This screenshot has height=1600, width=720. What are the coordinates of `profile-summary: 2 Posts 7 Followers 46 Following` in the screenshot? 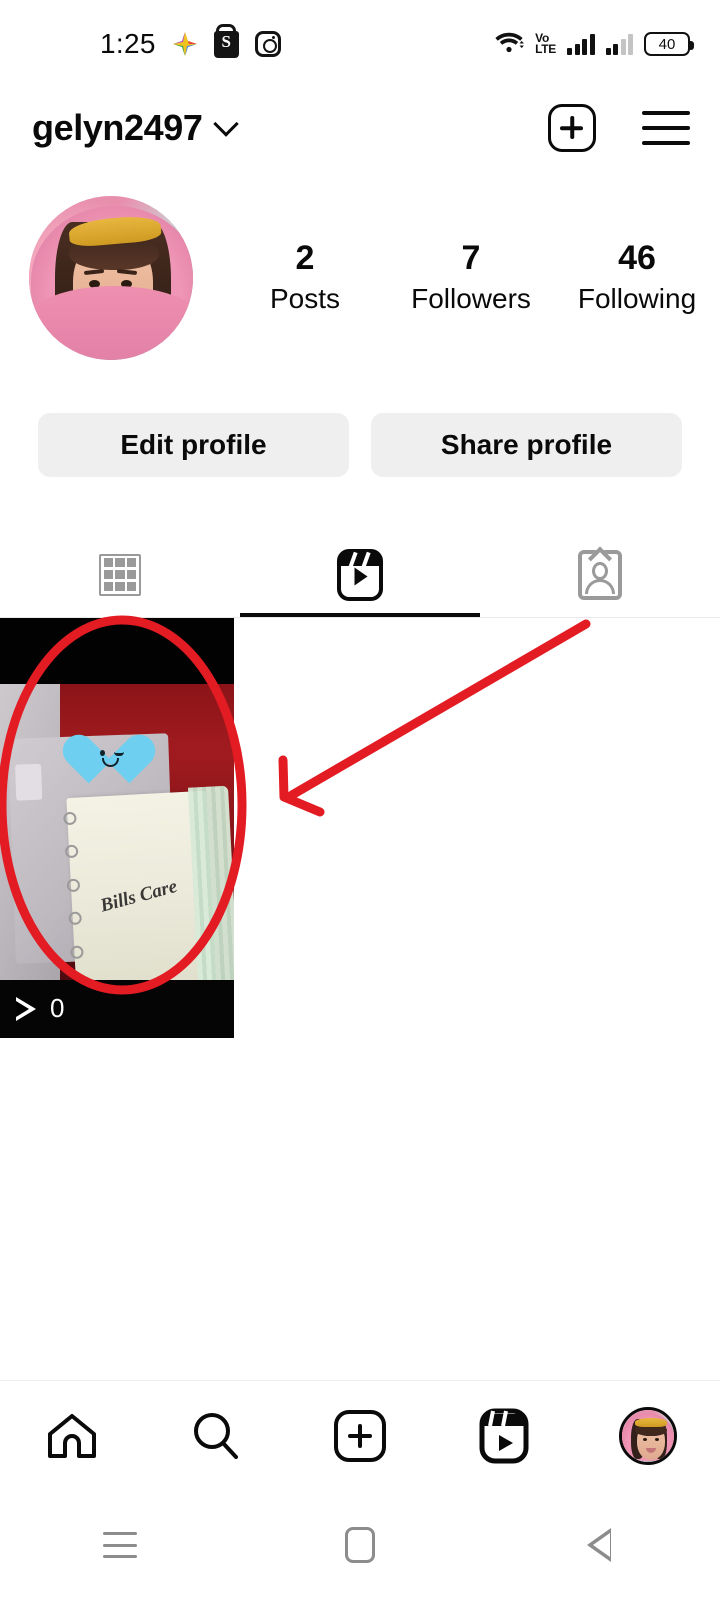 It's located at (360, 290).